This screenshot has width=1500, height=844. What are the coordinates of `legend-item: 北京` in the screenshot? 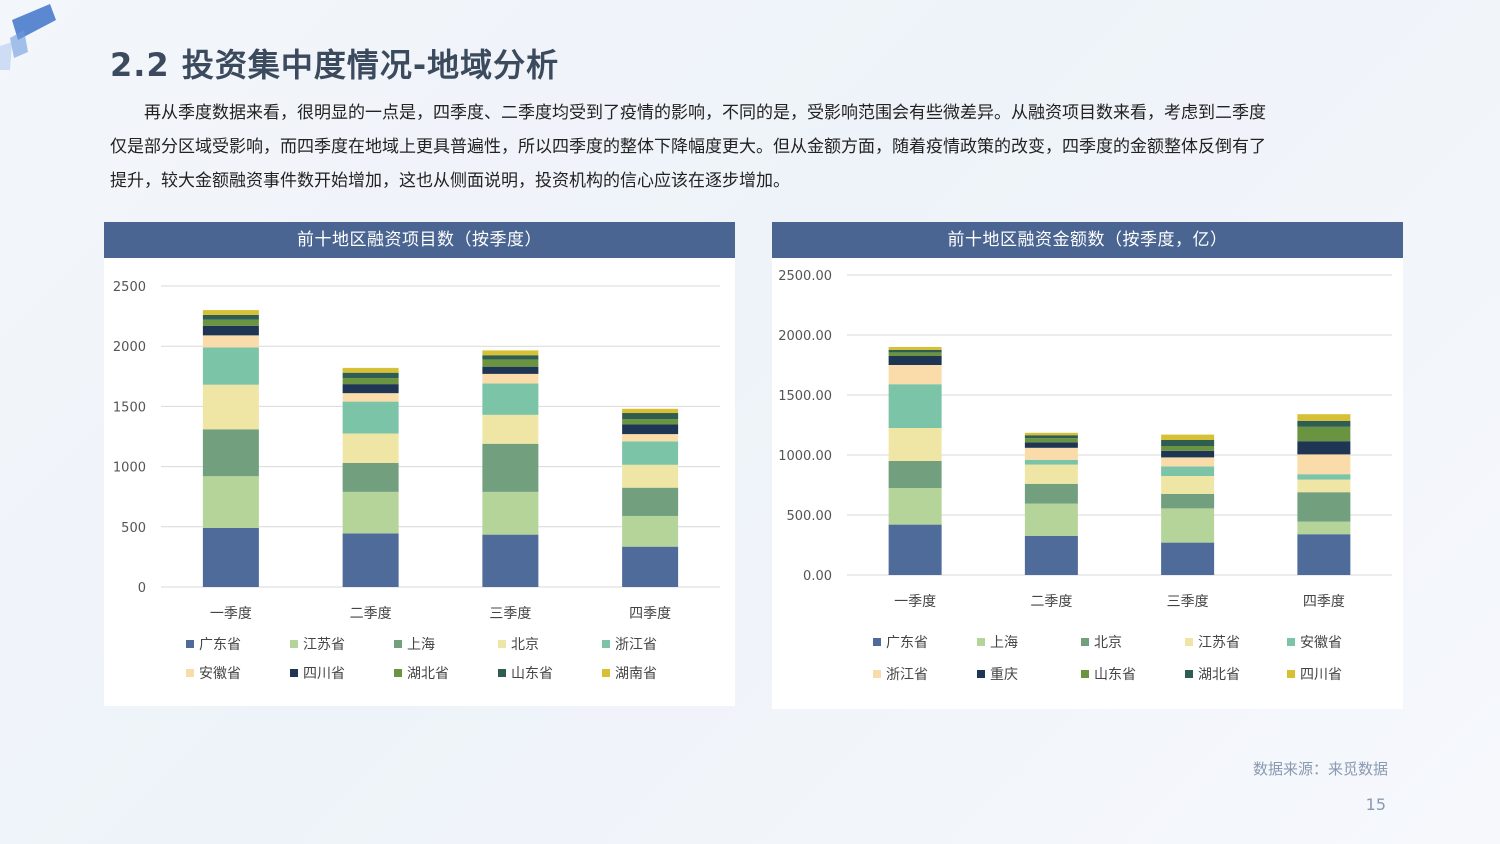 It's located at (518, 644).